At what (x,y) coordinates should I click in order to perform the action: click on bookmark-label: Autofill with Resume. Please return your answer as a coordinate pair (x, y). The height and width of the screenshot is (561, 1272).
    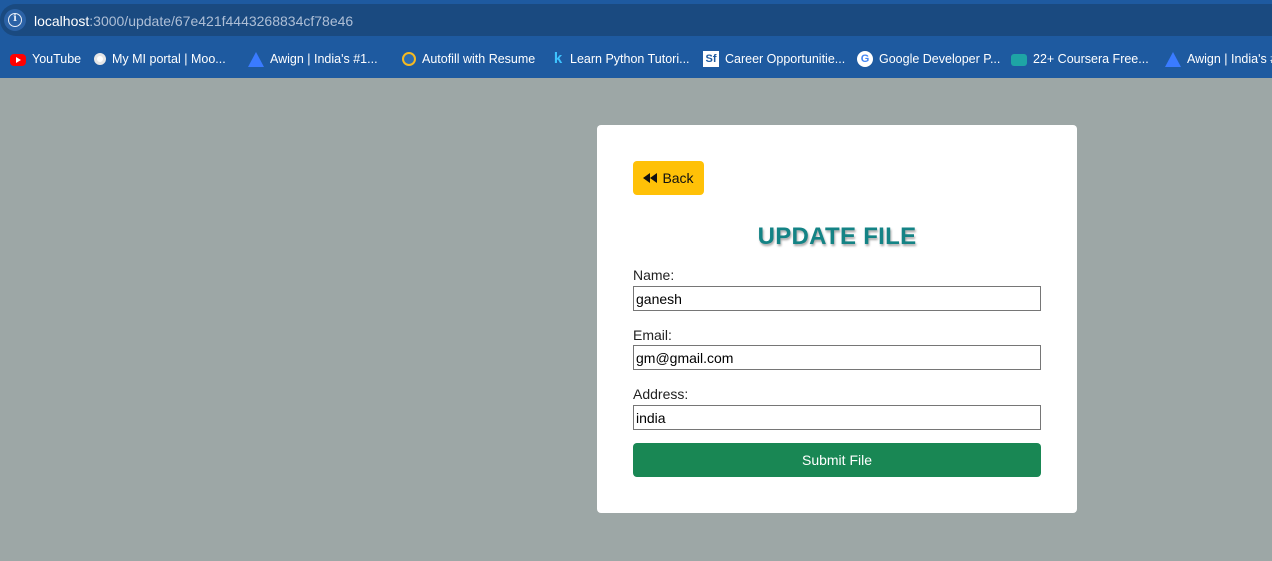
    Looking at the image, I should click on (479, 59).